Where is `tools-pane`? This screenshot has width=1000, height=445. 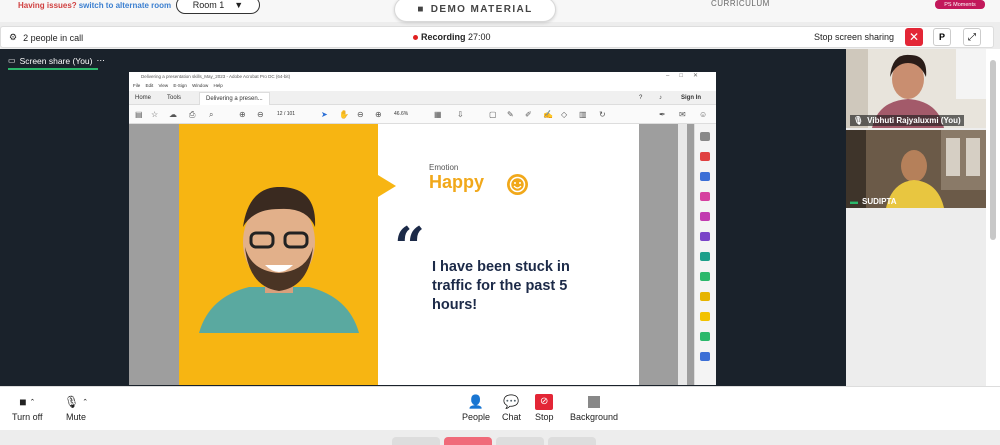
tools-pane is located at coordinates (705, 254).